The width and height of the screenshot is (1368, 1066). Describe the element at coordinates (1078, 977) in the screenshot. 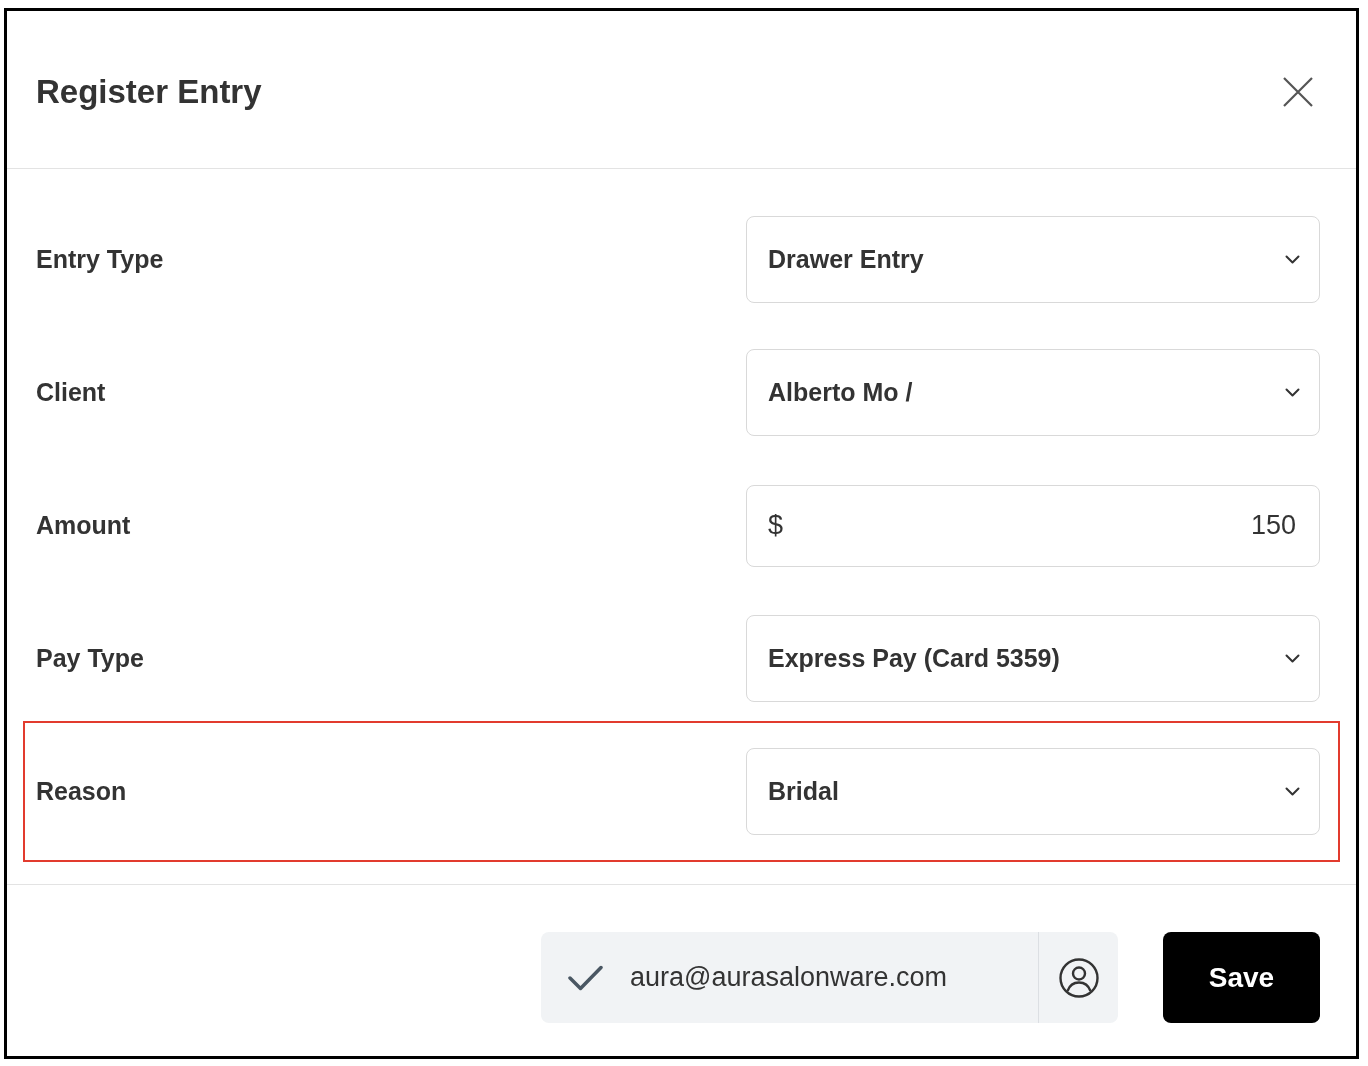

I see `user-circle-icon` at that location.